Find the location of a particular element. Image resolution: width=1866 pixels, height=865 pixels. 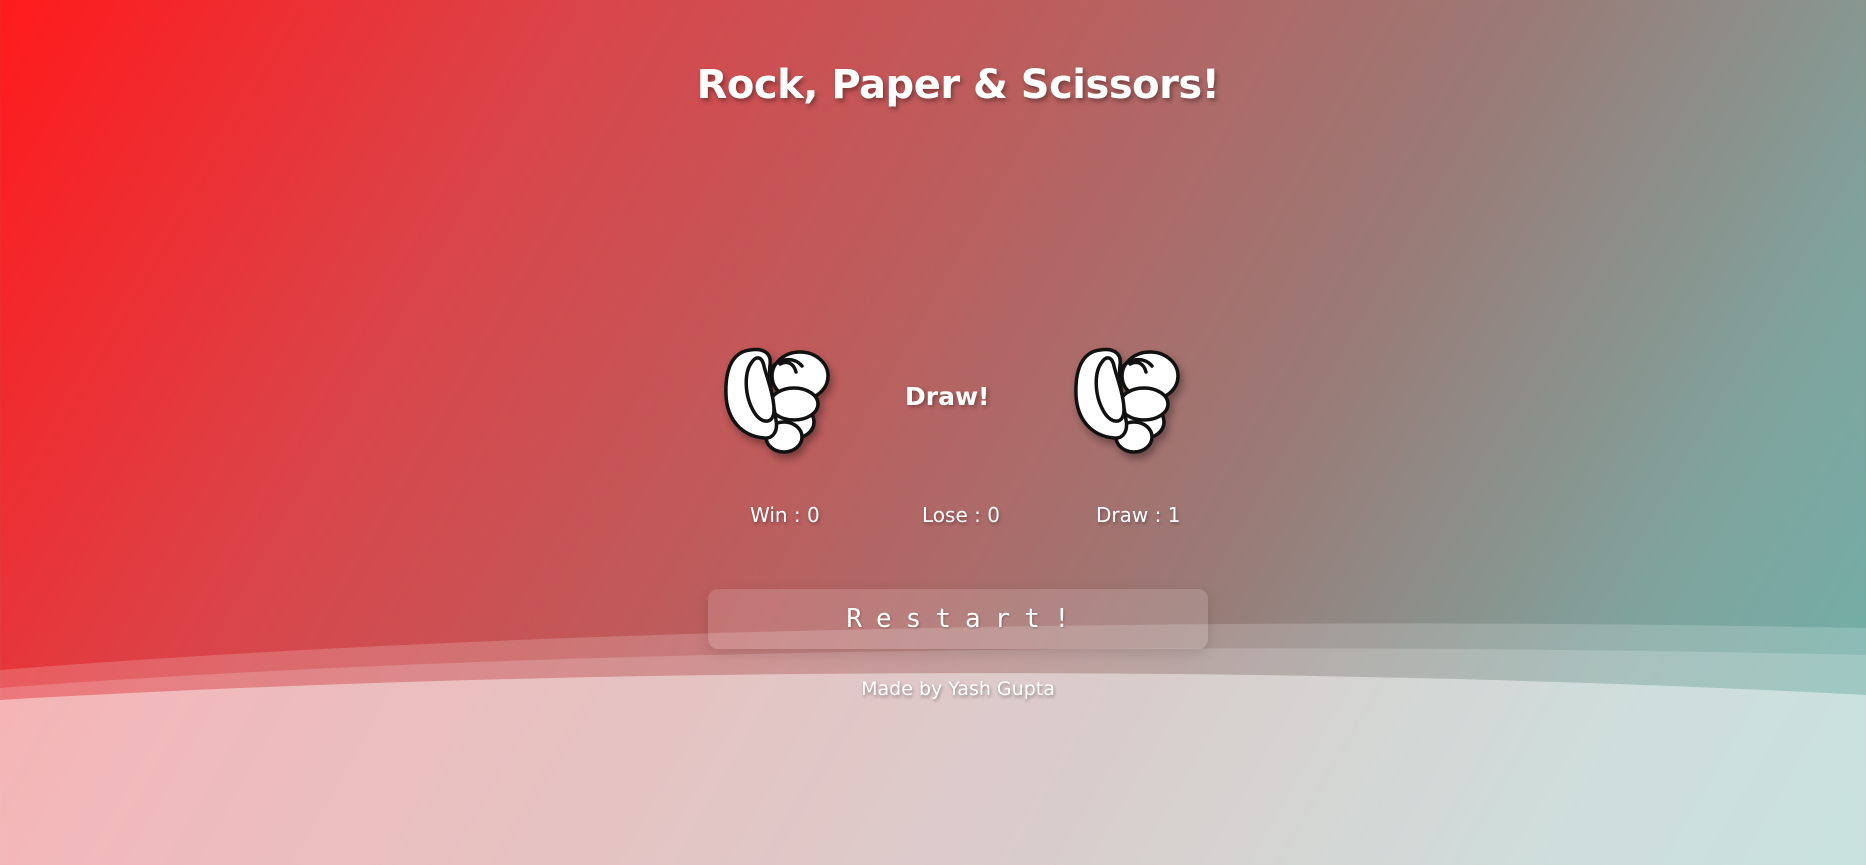

restart-button: Restart! is located at coordinates (958, 619).